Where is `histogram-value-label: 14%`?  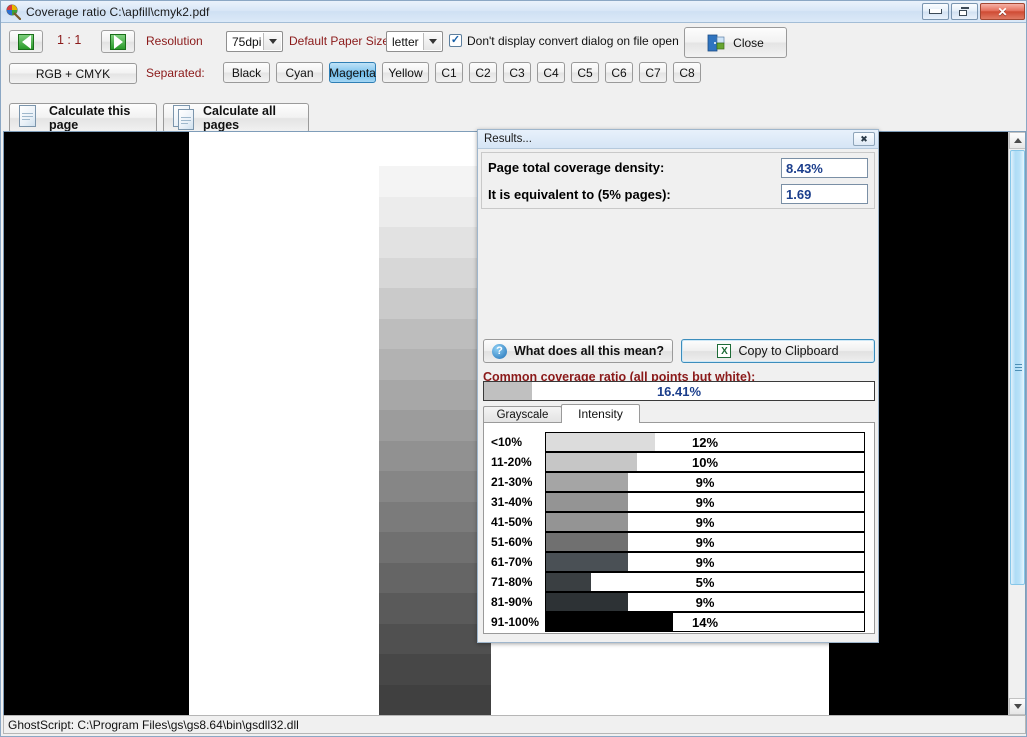 histogram-value-label: 14% is located at coordinates (705, 622).